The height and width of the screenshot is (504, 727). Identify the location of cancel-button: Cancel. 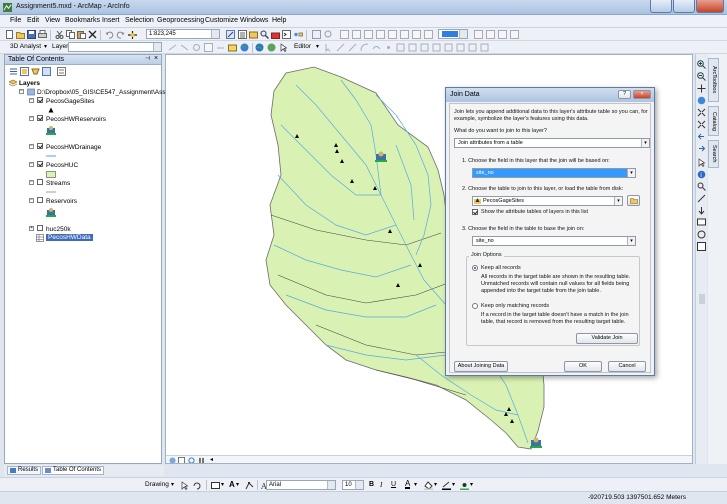
(627, 366).